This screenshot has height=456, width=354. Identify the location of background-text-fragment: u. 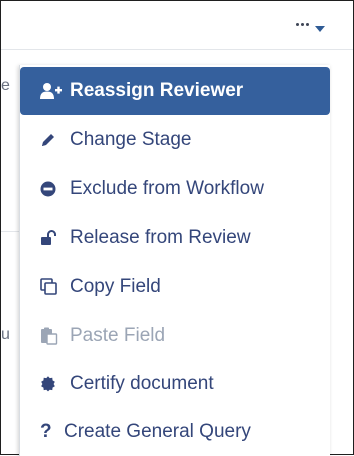
(5, 334).